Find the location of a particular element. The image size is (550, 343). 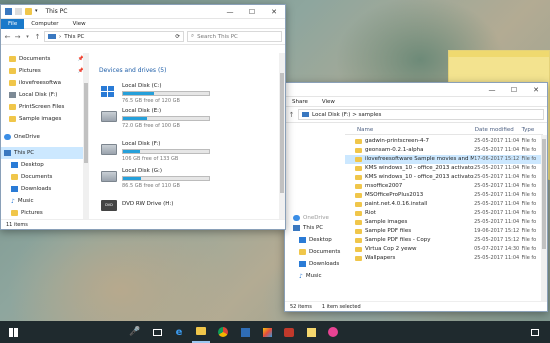

nav-pane-scrollbar is located at coordinates (86, 136).